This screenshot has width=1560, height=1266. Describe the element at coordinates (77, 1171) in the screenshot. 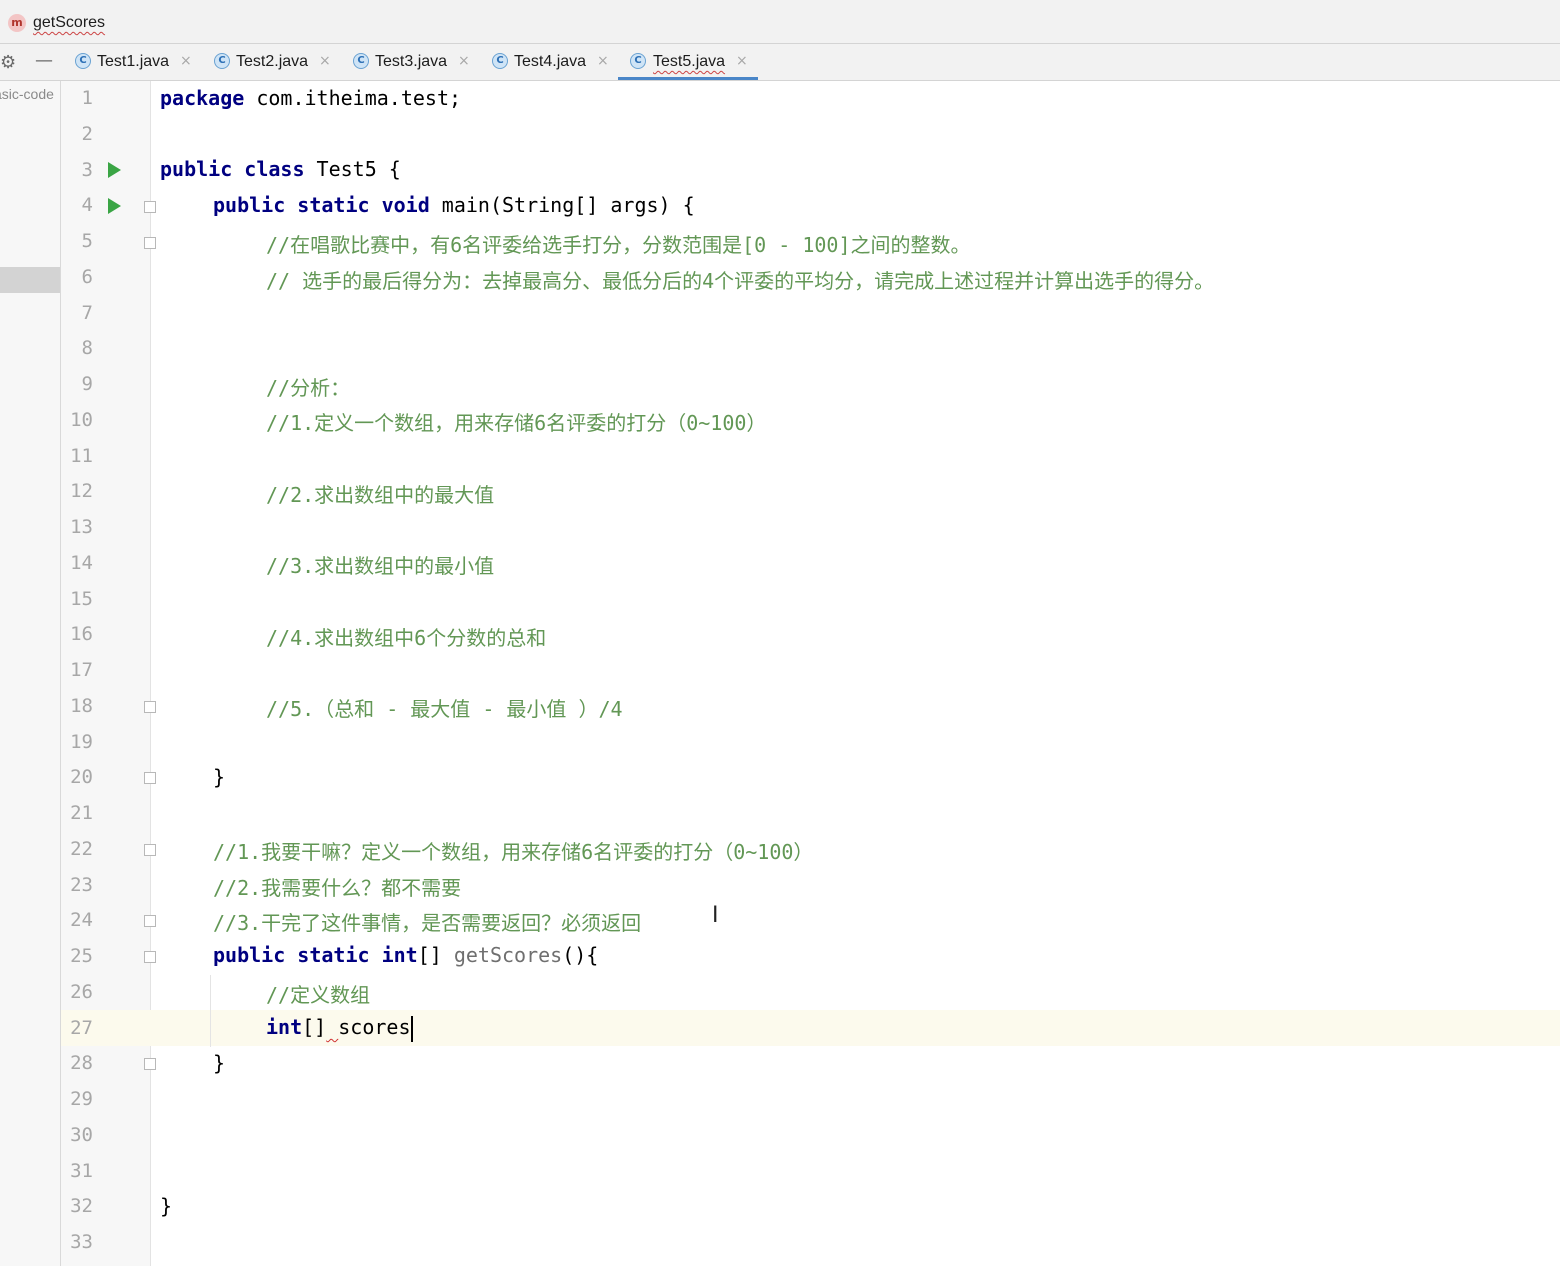

I see `line-number: 31` at that location.